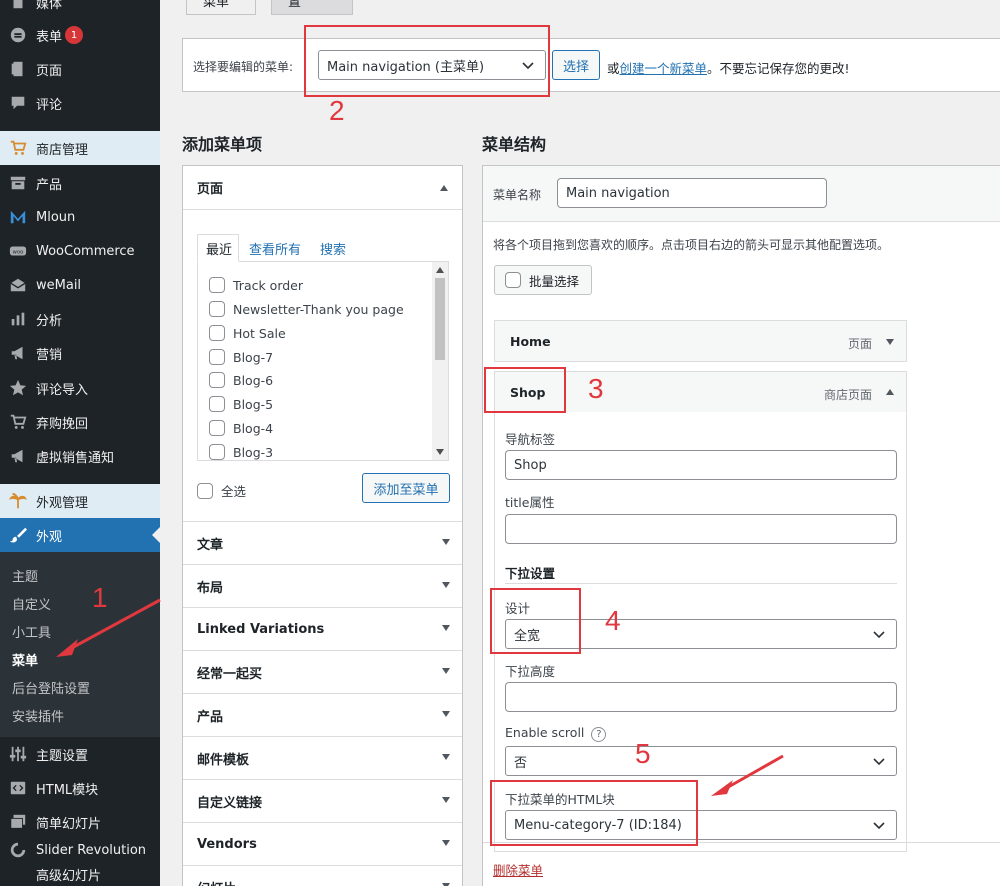 The image size is (1000, 886). I want to click on menu-item-type: 商店页面, so click(847, 395).